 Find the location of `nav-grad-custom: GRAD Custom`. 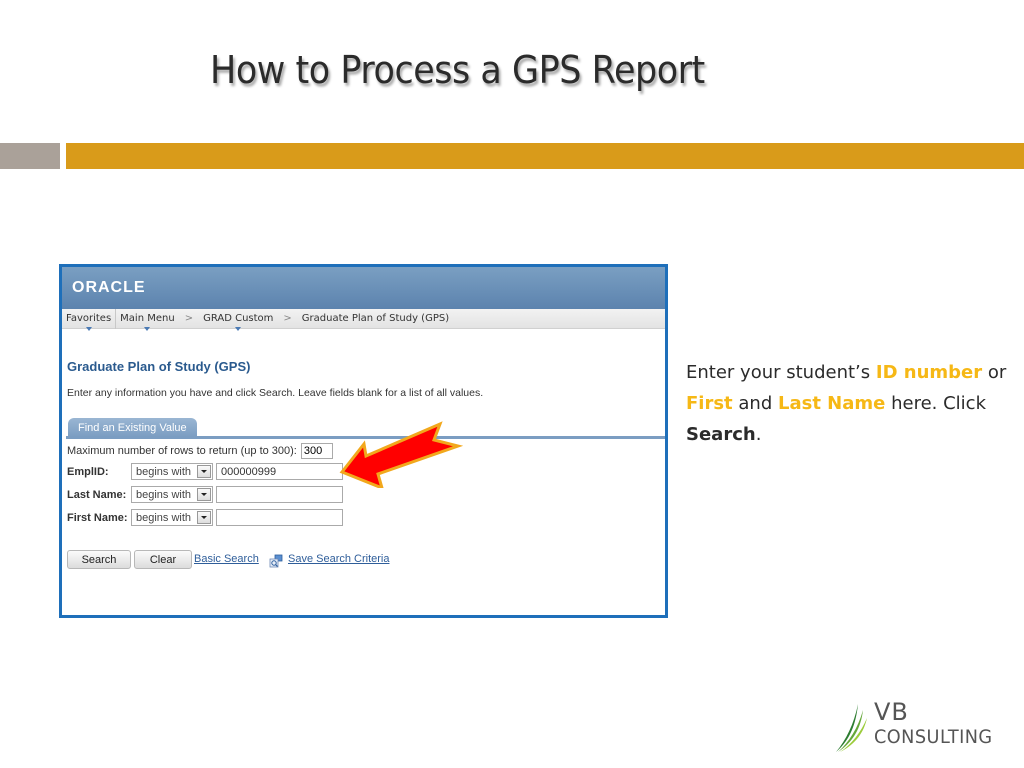

nav-grad-custom: GRAD Custom is located at coordinates (238, 320).